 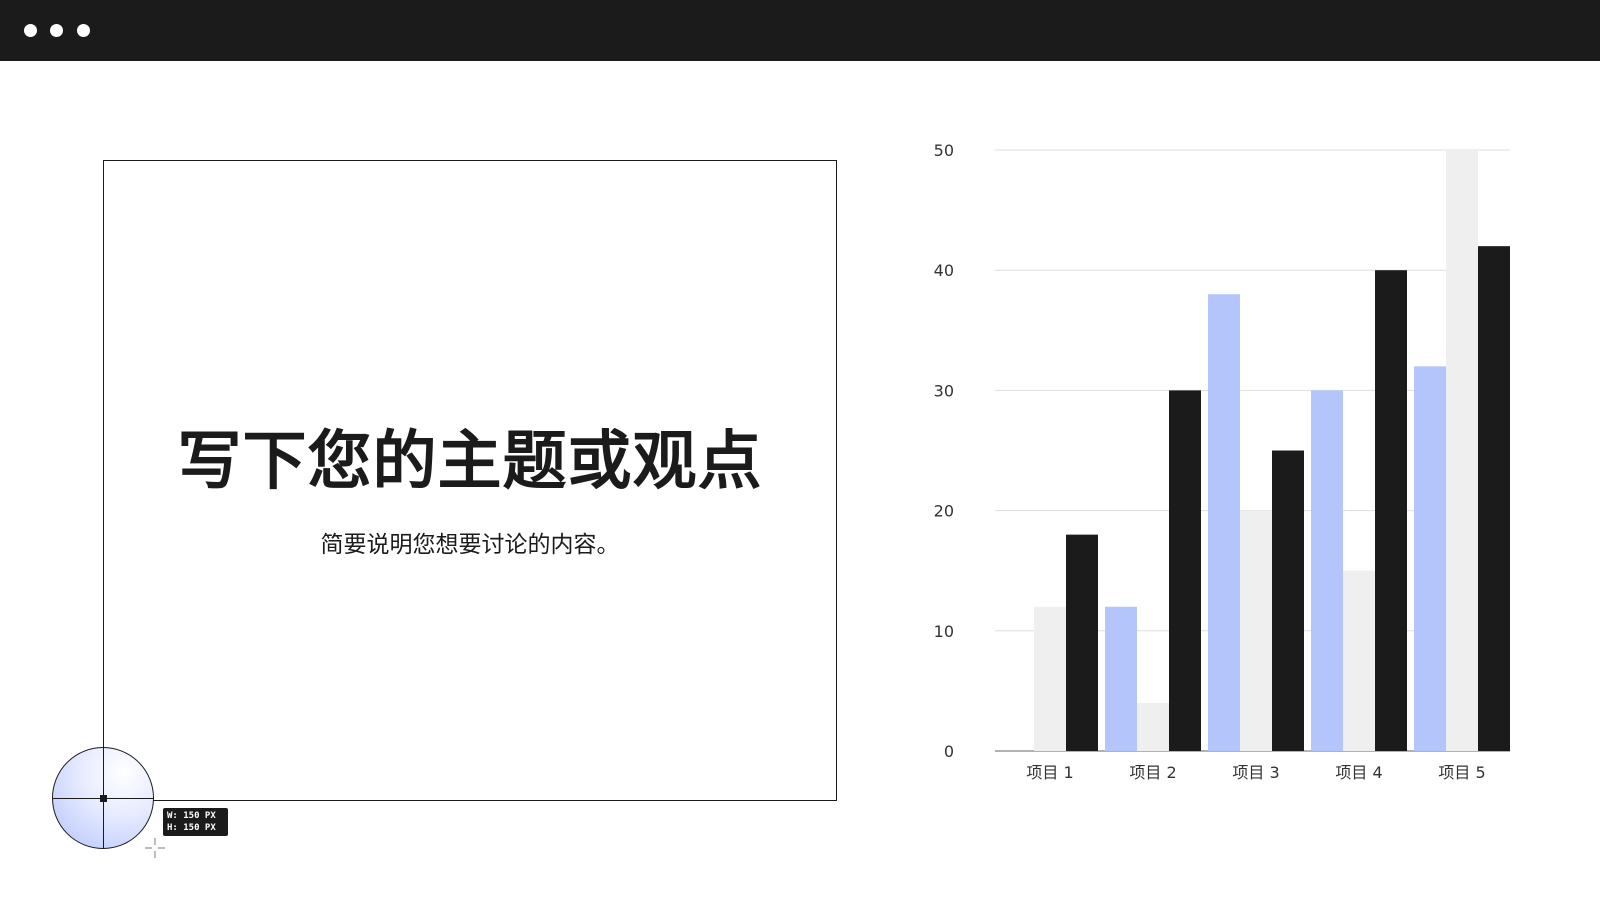 I want to click on size-tooltip: W: 150 PX H: 150 PX, so click(x=195, y=822).